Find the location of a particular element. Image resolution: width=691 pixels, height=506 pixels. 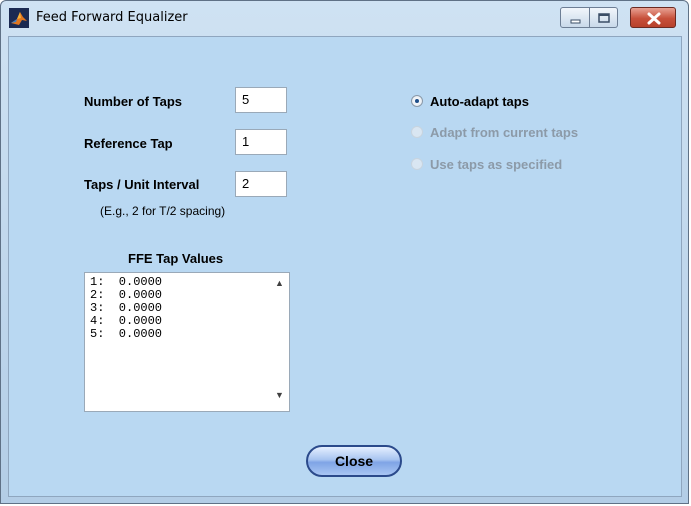

close-icon is located at coordinates (654, 18).